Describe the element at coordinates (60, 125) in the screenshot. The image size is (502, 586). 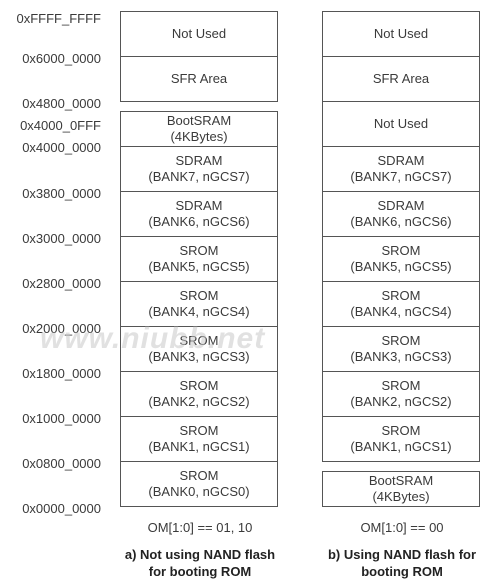
I see `address-label: 0x4000_0FFF` at that location.